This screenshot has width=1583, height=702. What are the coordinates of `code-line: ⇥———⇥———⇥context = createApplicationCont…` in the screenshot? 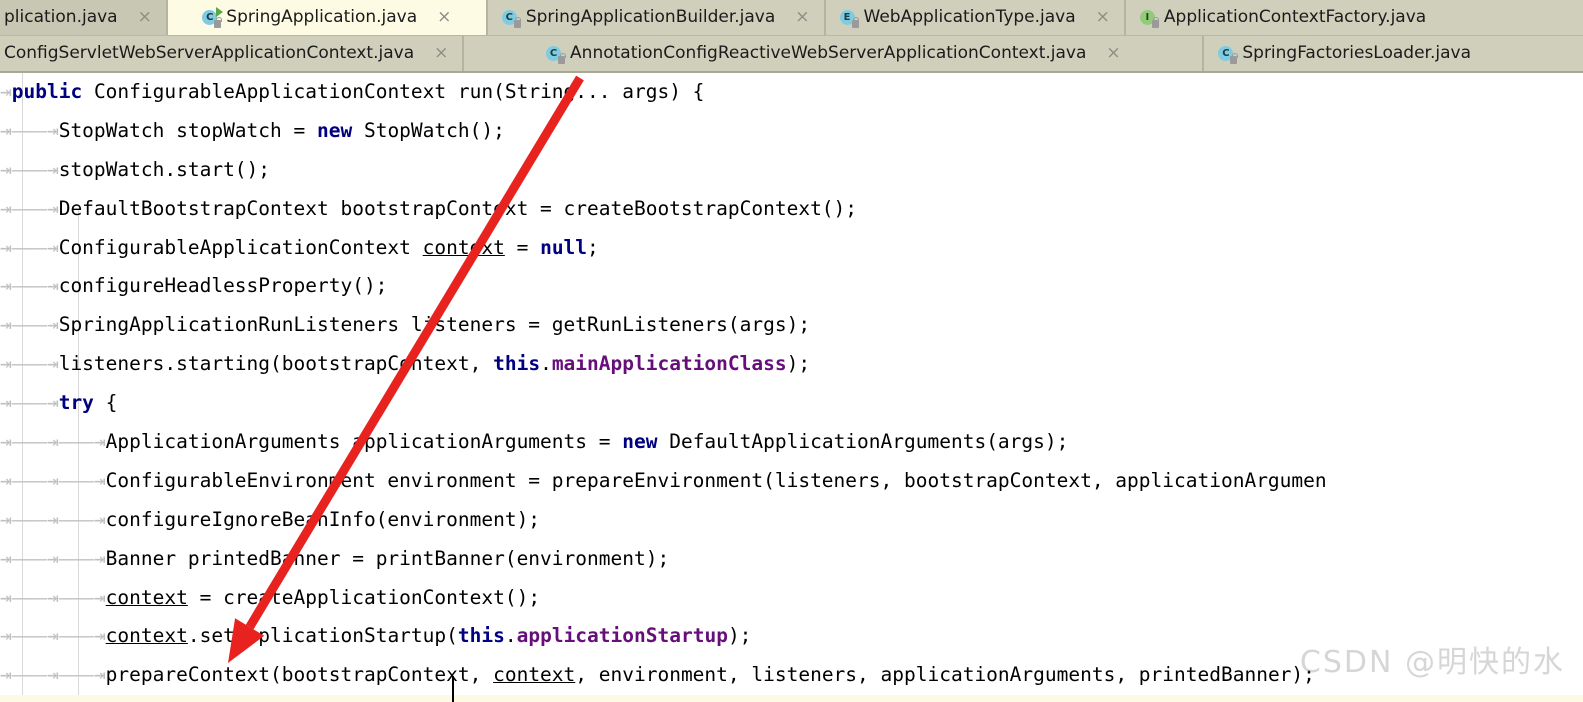 It's located at (791, 598).